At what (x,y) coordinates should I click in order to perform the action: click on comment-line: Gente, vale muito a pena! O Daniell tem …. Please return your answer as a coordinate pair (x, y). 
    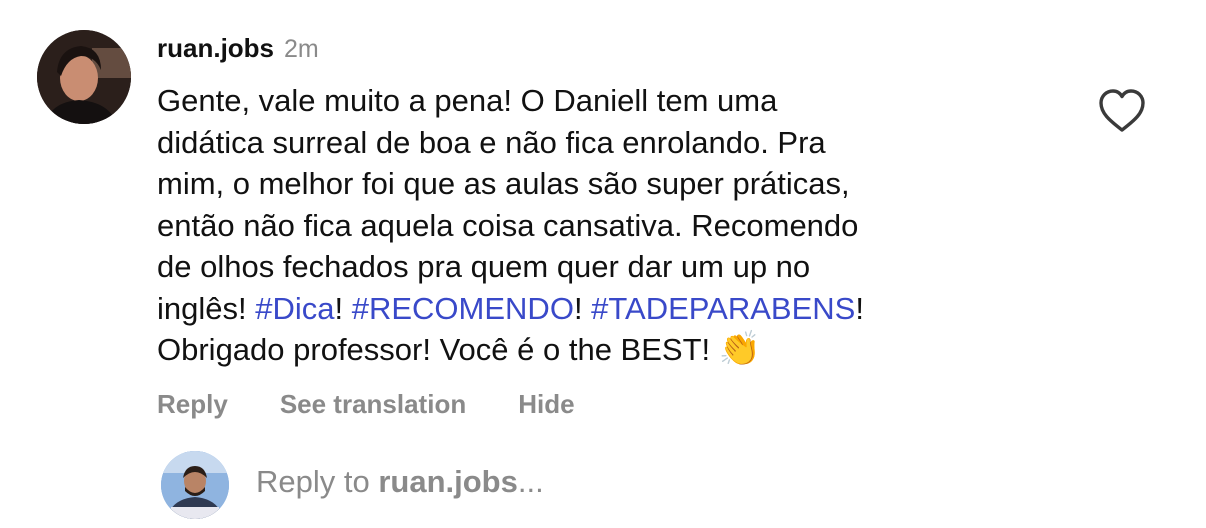
    Looking at the image, I should click on (467, 100).